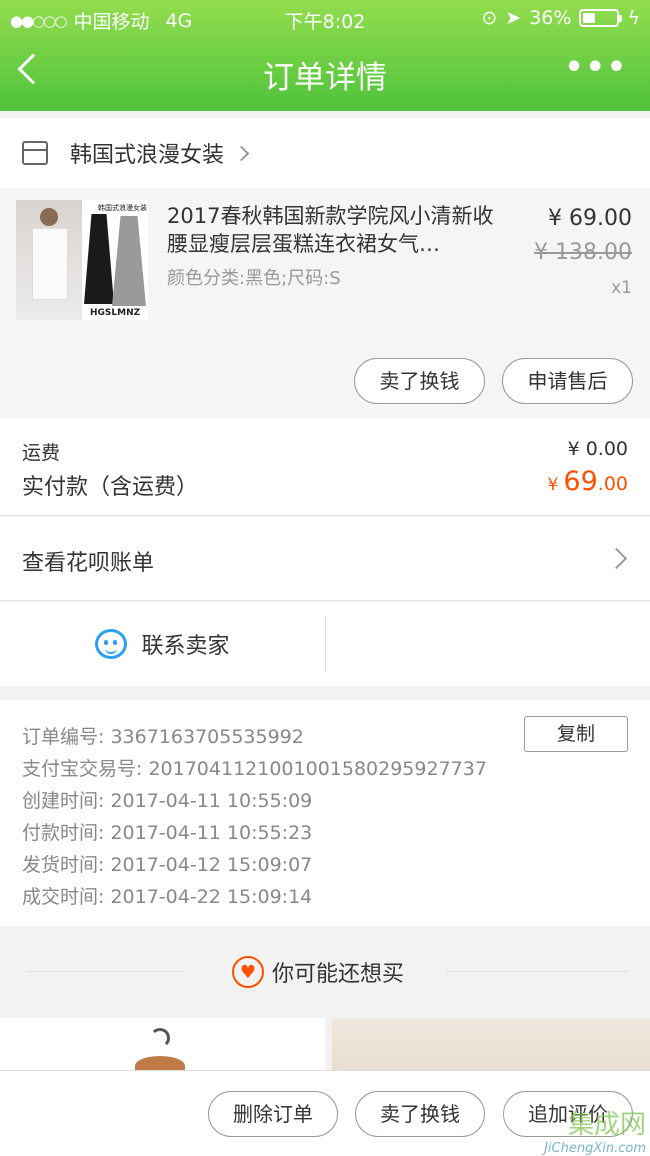  What do you see at coordinates (325, 559) in the screenshot?
I see `huabei-bill-row: 查看花呗账单` at bounding box center [325, 559].